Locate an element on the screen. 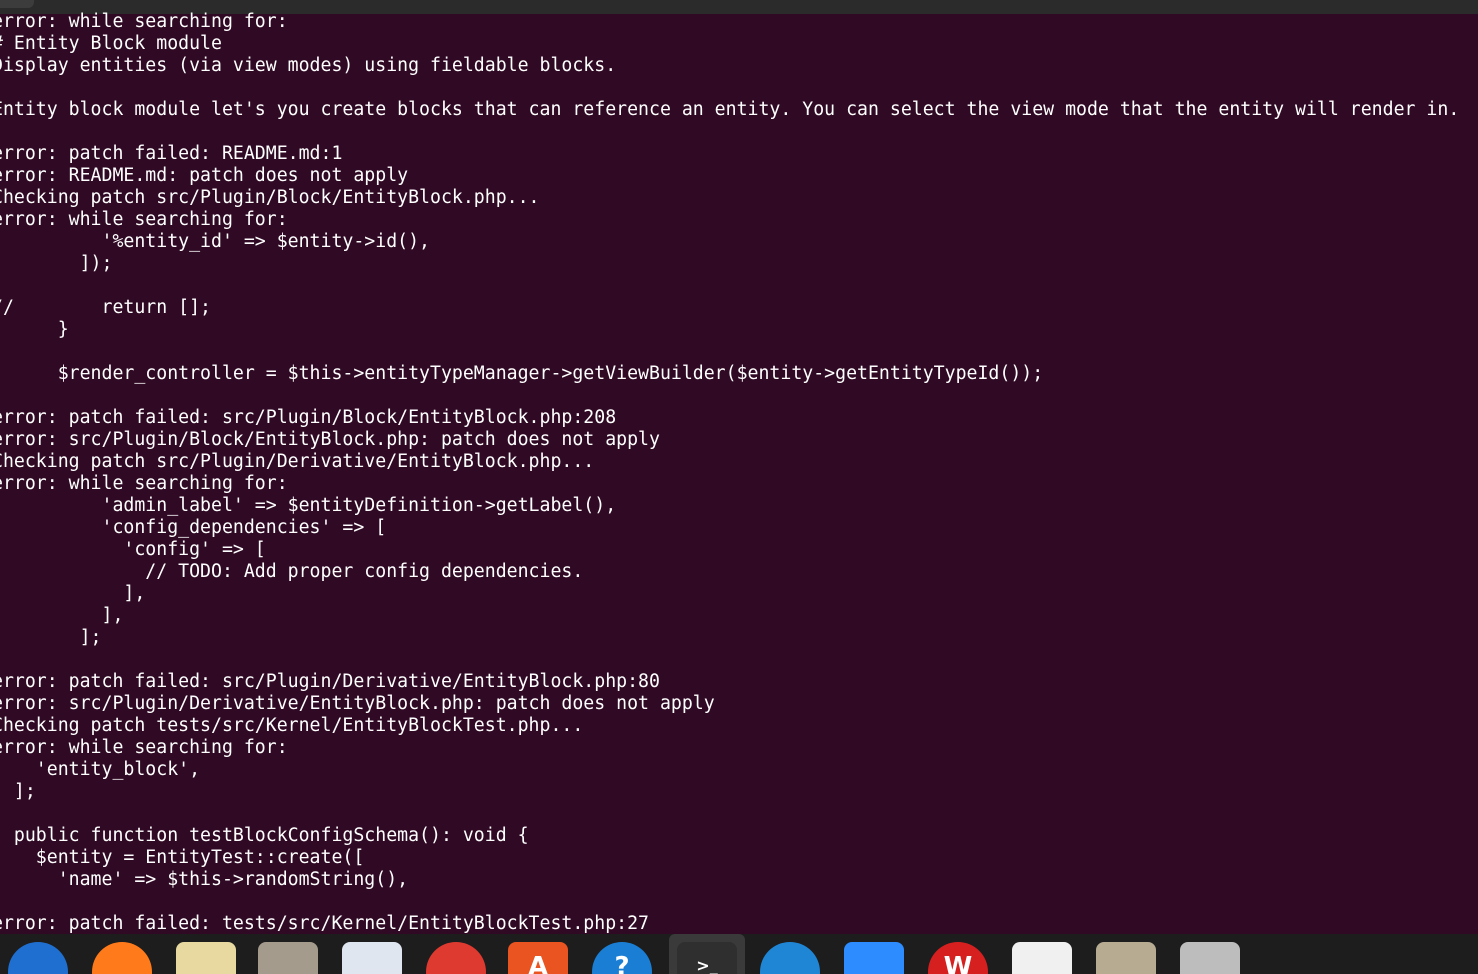 This screenshot has height=974, width=1478. terminal-line: // TODO: Add proper config dependencies. is located at coordinates (292, 571).